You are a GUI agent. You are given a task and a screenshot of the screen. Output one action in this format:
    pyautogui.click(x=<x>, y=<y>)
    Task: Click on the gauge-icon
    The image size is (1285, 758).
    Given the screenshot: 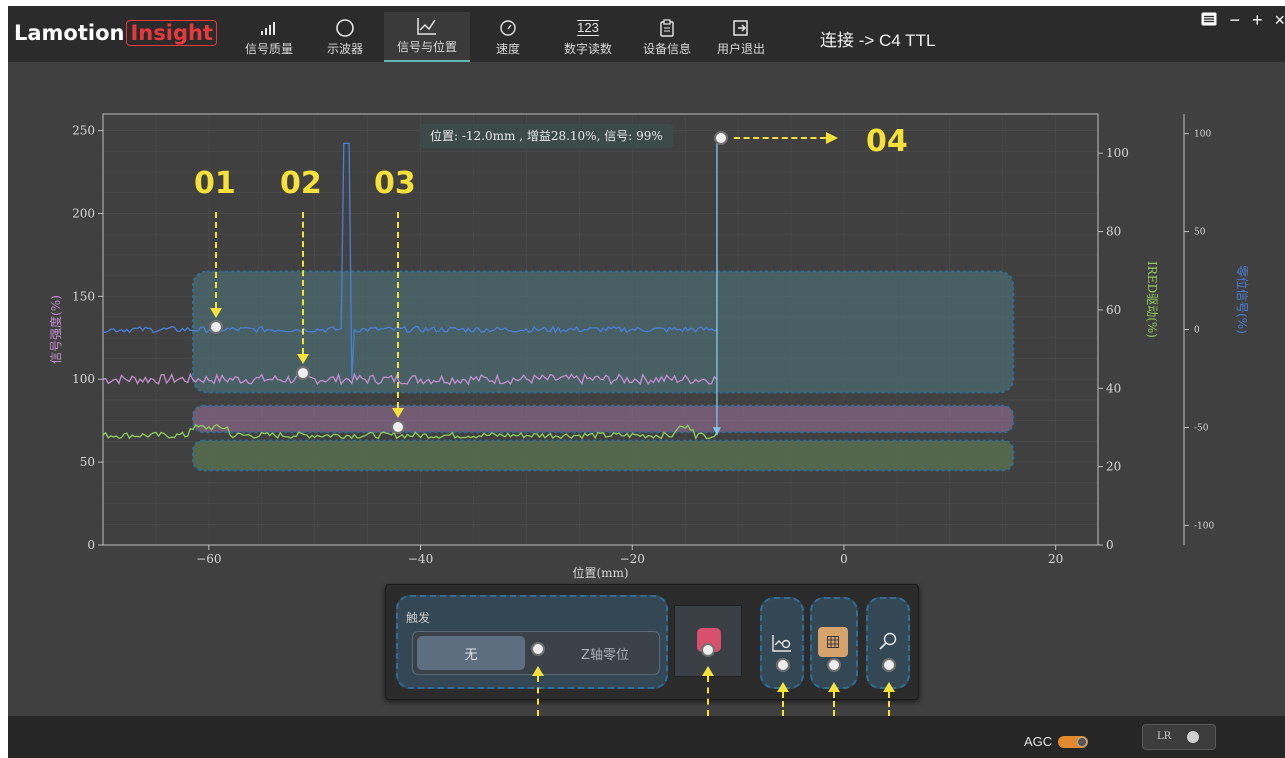 What is the action you would take?
    pyautogui.click(x=508, y=28)
    